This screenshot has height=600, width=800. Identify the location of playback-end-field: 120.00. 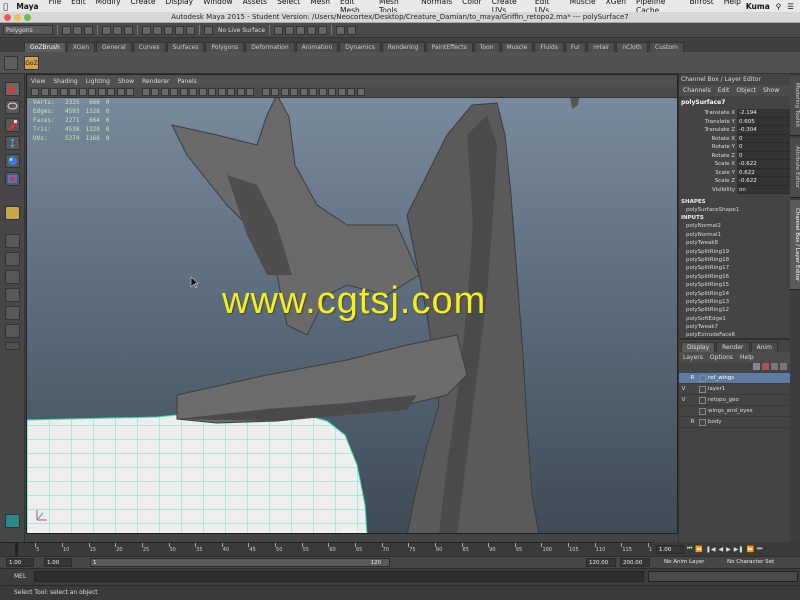
(601, 562).